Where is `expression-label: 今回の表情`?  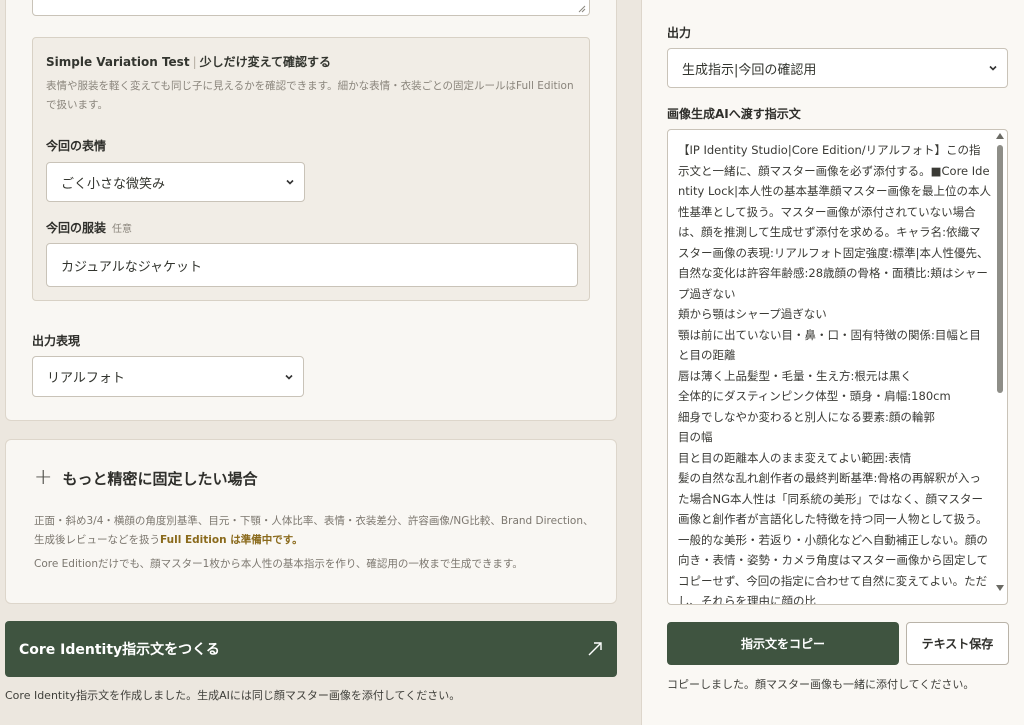 expression-label: 今回の表情 is located at coordinates (76, 146).